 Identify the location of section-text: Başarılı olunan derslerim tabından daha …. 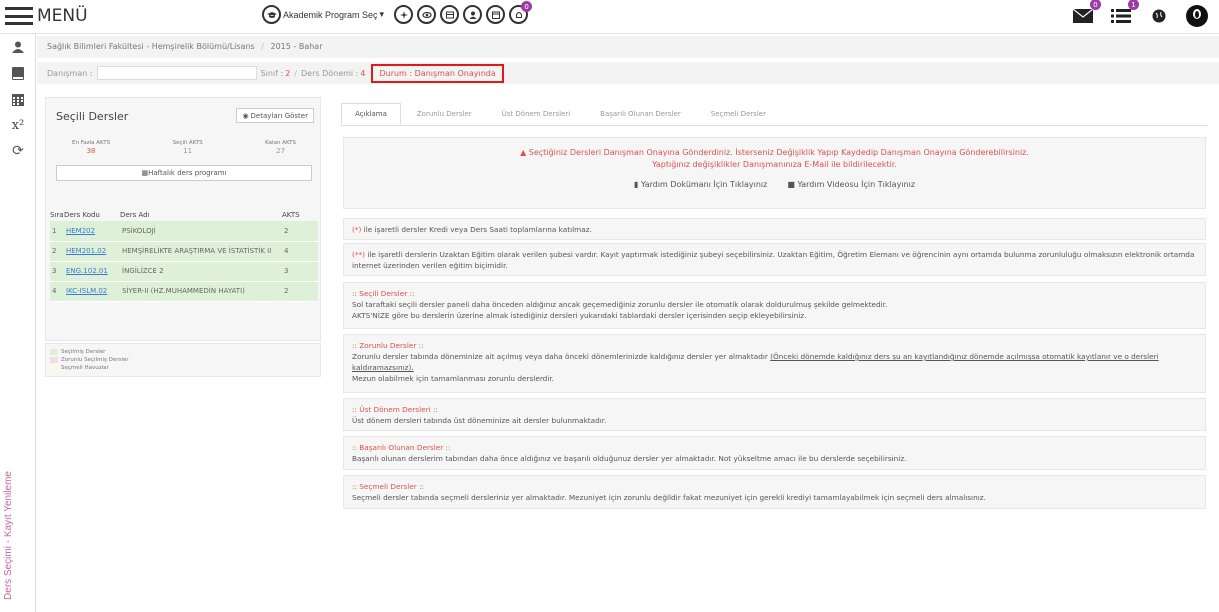
(629, 458).